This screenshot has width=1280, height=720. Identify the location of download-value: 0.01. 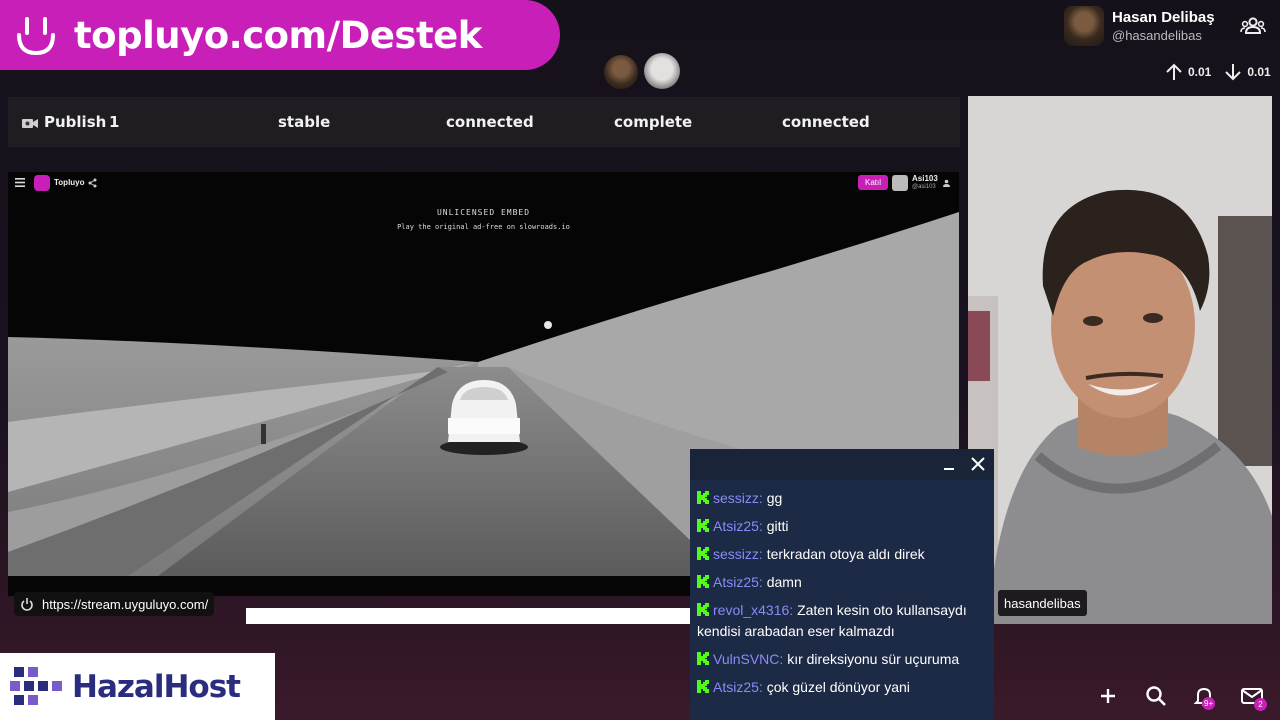
(1259, 72).